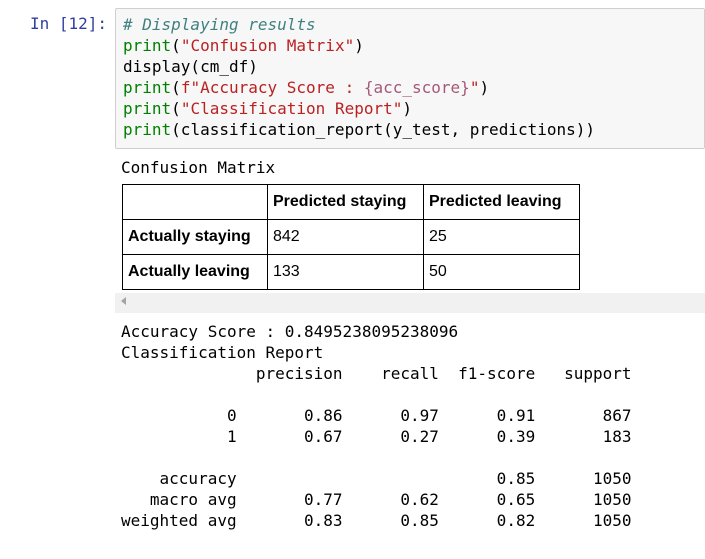 This screenshot has width=705, height=559. I want to click on table-header-cell: Predicted staying, so click(345, 202).